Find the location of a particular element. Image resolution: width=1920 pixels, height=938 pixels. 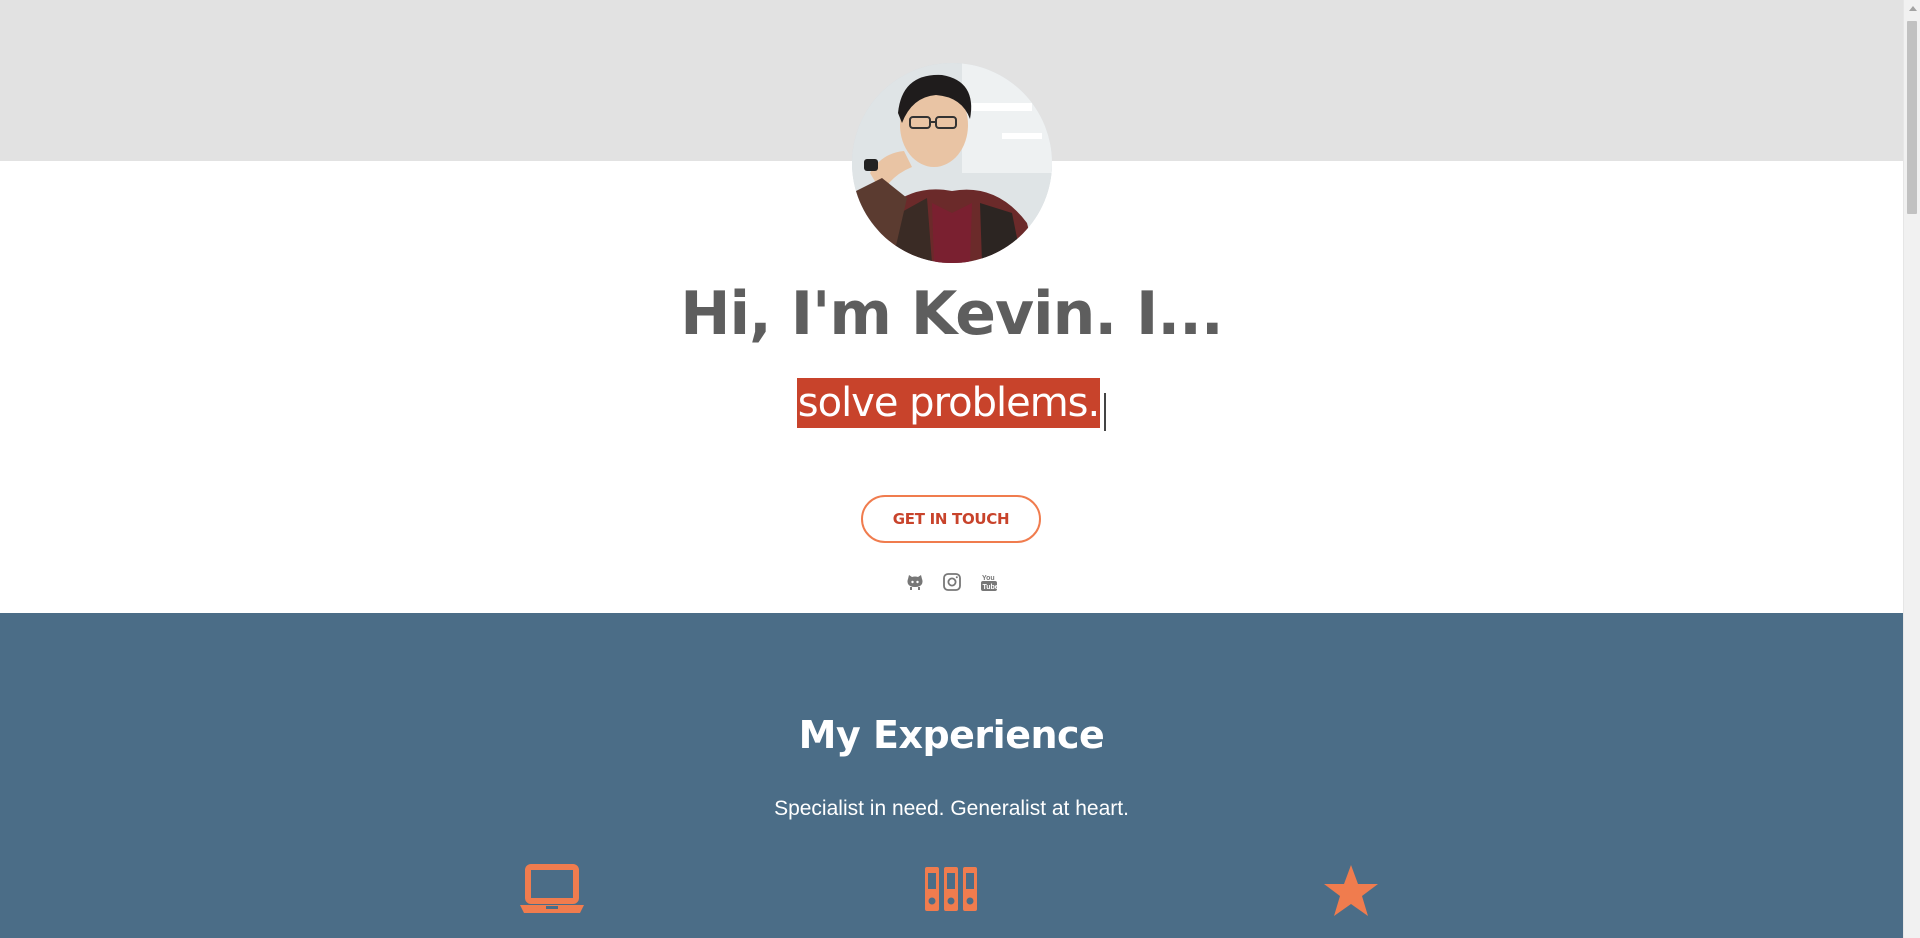

vertical-scrollbar is located at coordinates (1911, 469).